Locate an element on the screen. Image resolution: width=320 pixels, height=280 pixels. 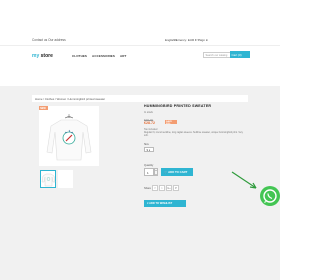
whatsapp-icon is located at coordinates (270, 196).